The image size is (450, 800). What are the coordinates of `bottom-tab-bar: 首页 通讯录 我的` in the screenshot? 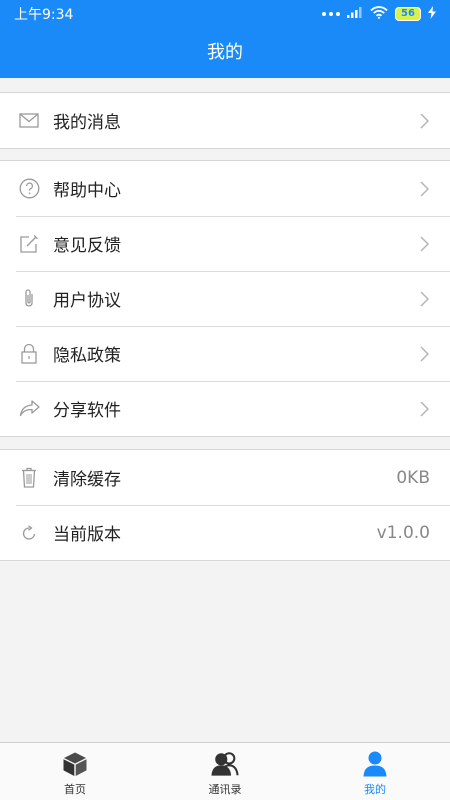 It's located at (225, 771).